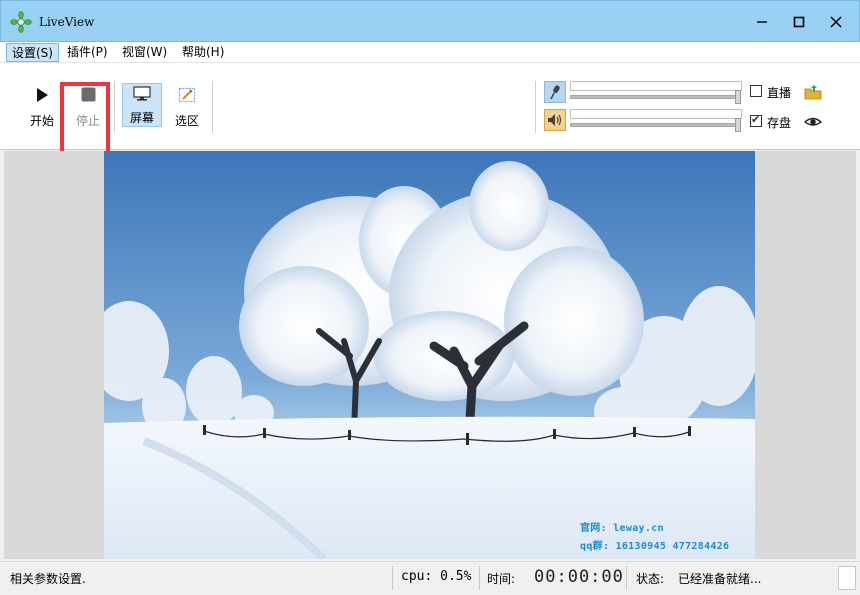 The width and height of the screenshot is (860, 595). I want to click on speaker-button, so click(555, 120).